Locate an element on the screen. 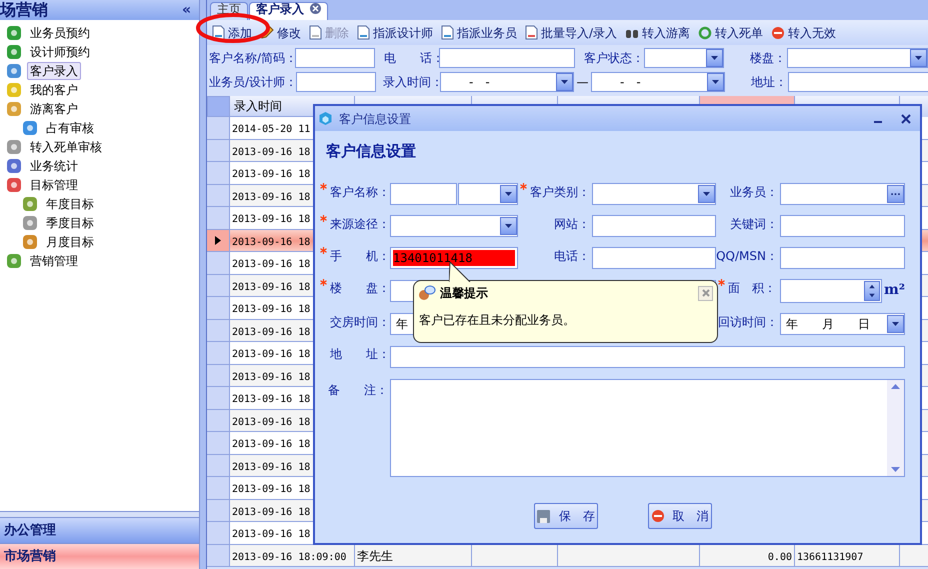  sidebar-item: 业务员预约 is located at coordinates (60, 33).